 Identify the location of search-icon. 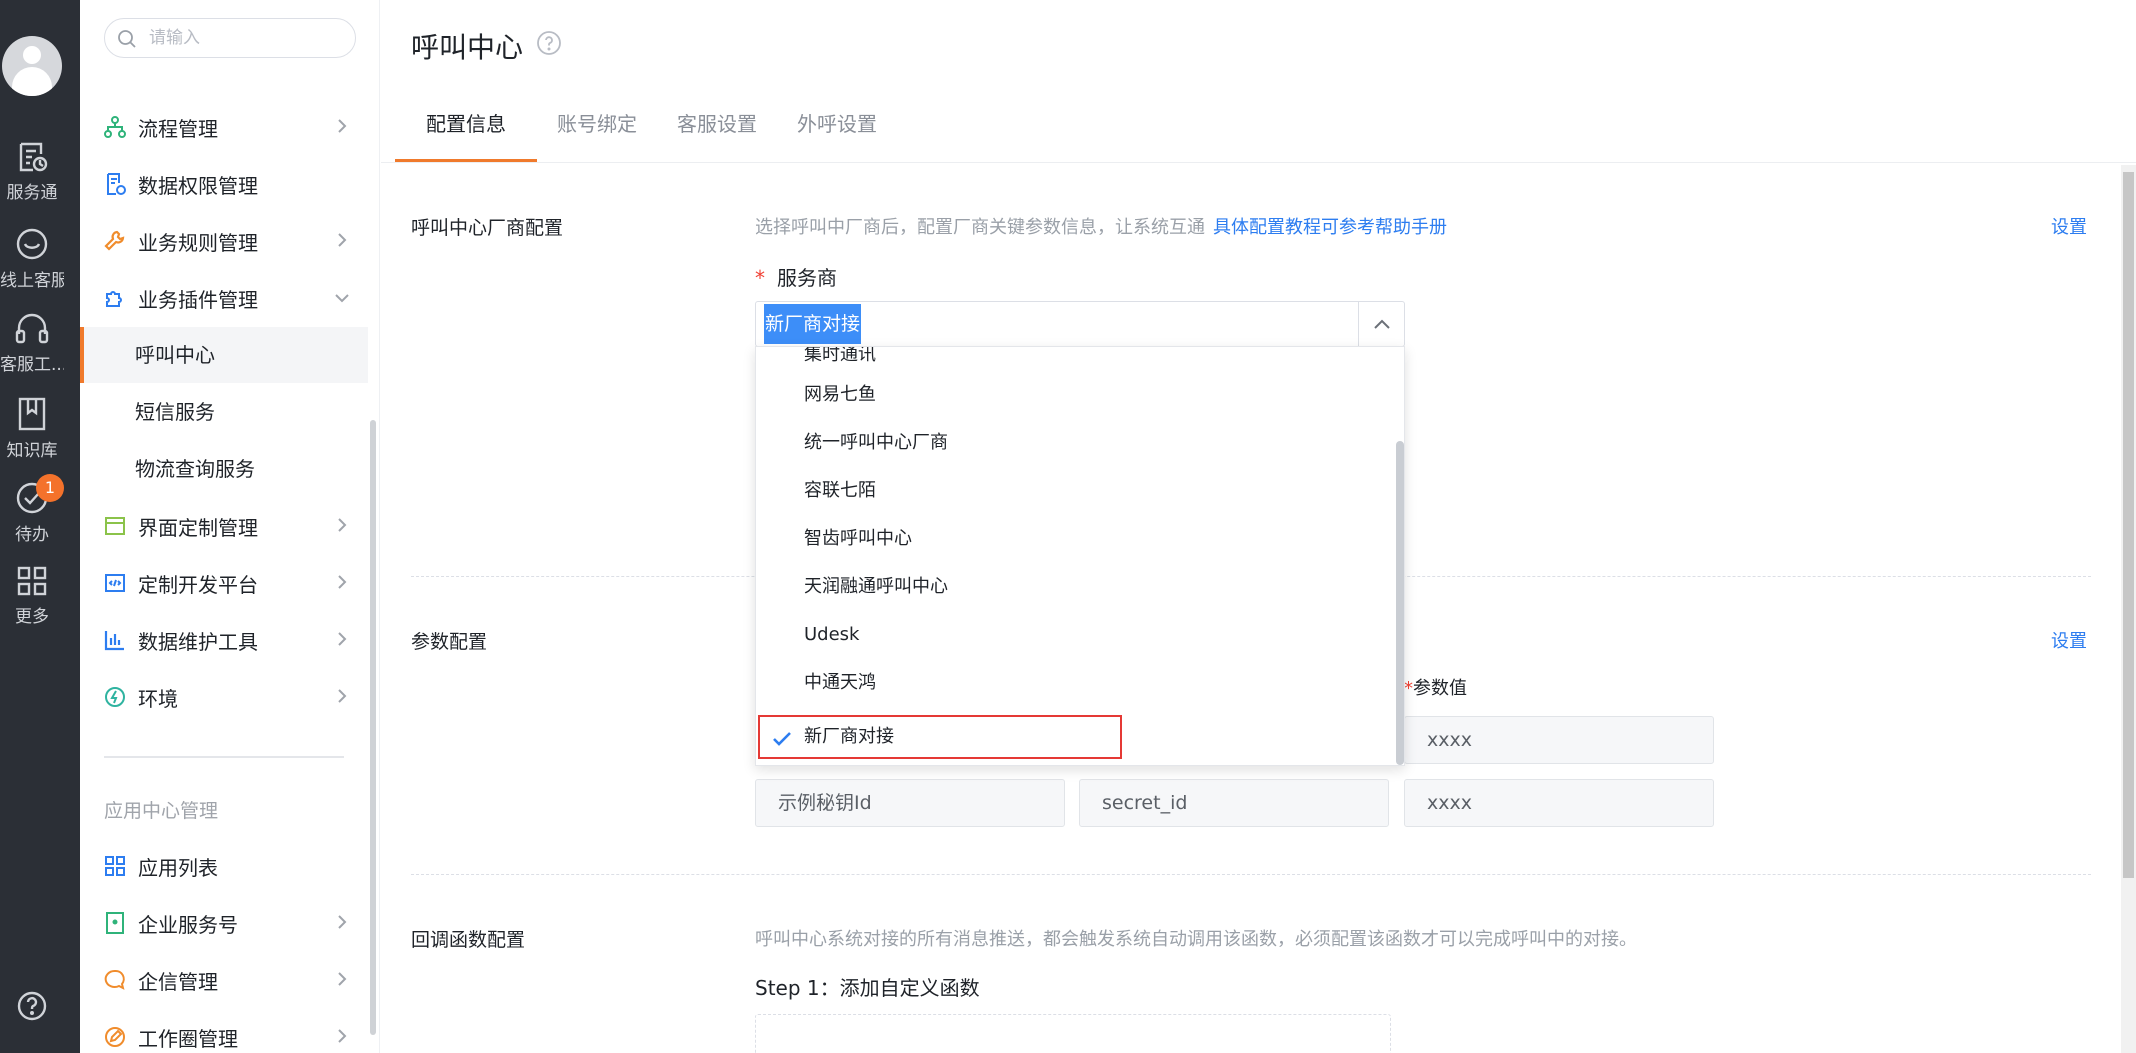
(127, 39).